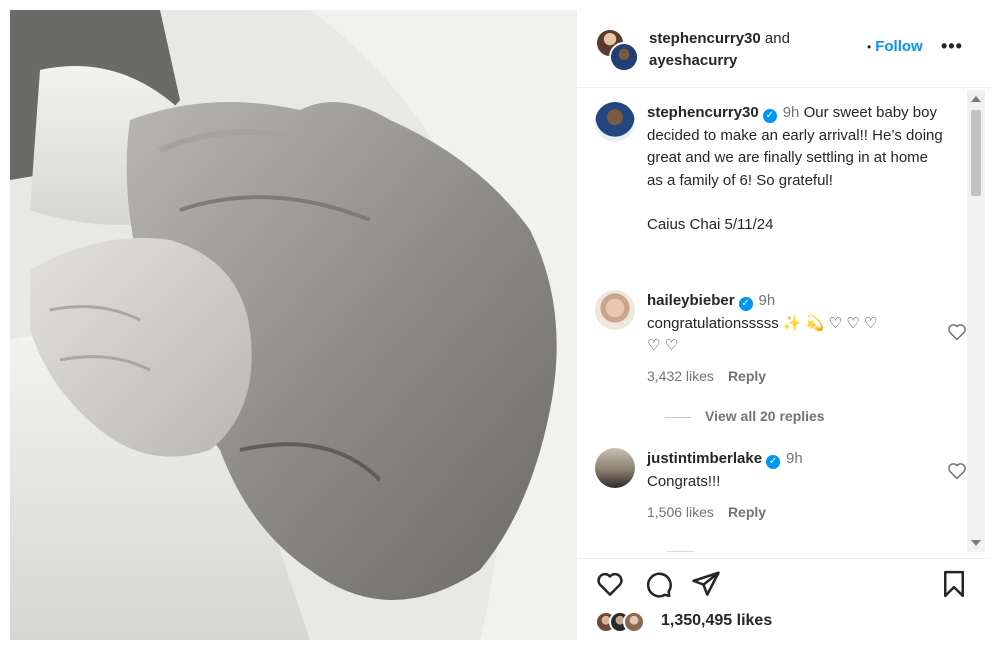 Image resolution: width=1000 pixels, height=650 pixels. I want to click on heart-icon, so click(610, 584).